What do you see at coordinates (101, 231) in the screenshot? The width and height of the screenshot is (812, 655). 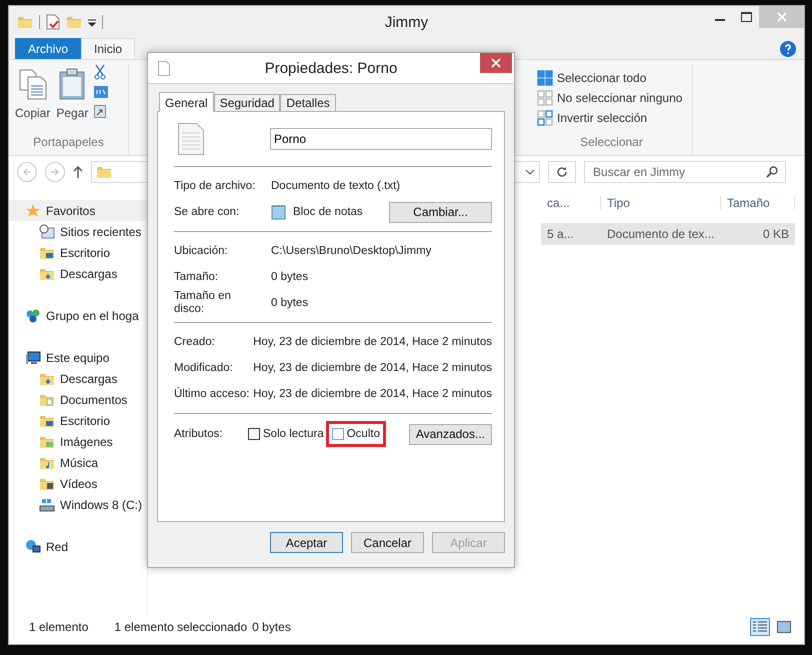 I see `nav-label: Sitios recientes` at bounding box center [101, 231].